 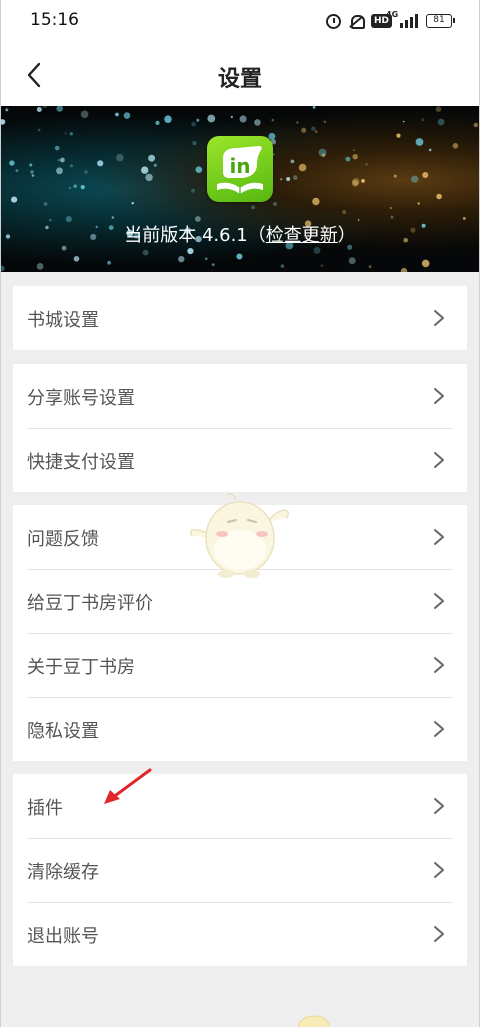 I want to click on page-title: 设置, so click(x=239, y=79).